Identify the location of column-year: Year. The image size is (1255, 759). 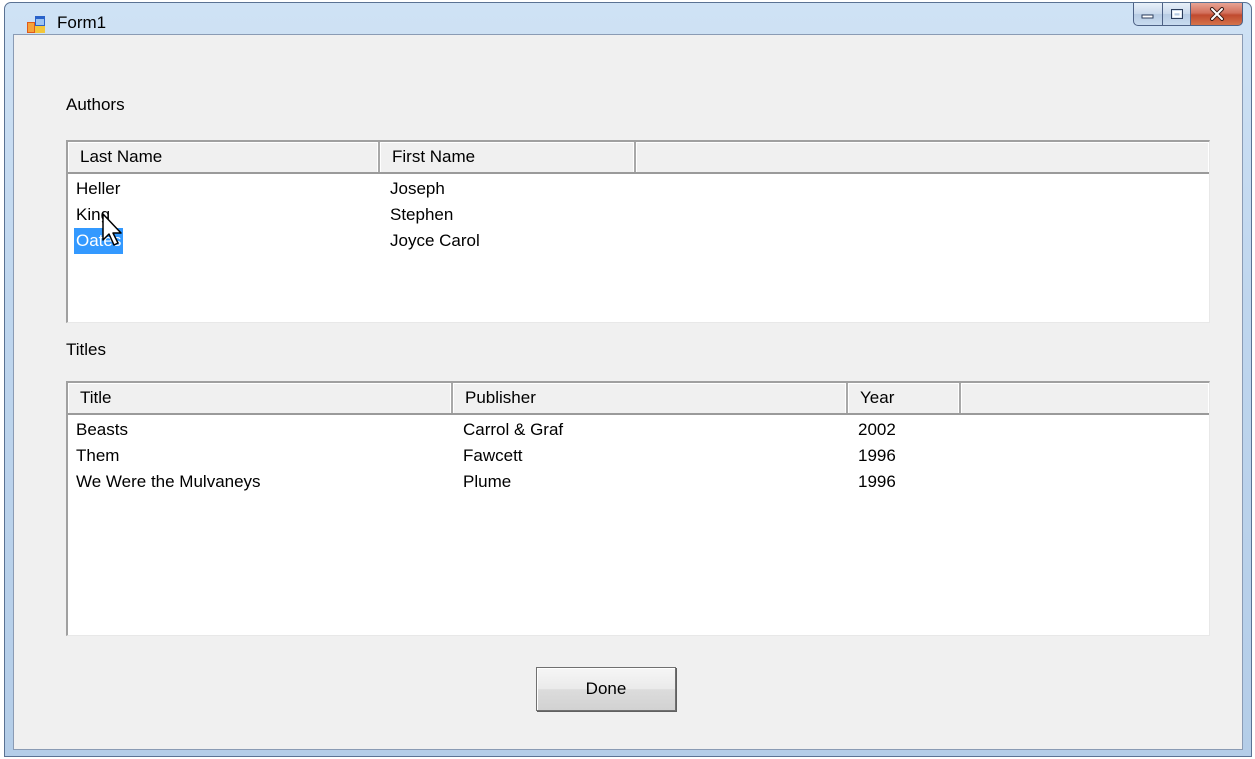
(904, 398).